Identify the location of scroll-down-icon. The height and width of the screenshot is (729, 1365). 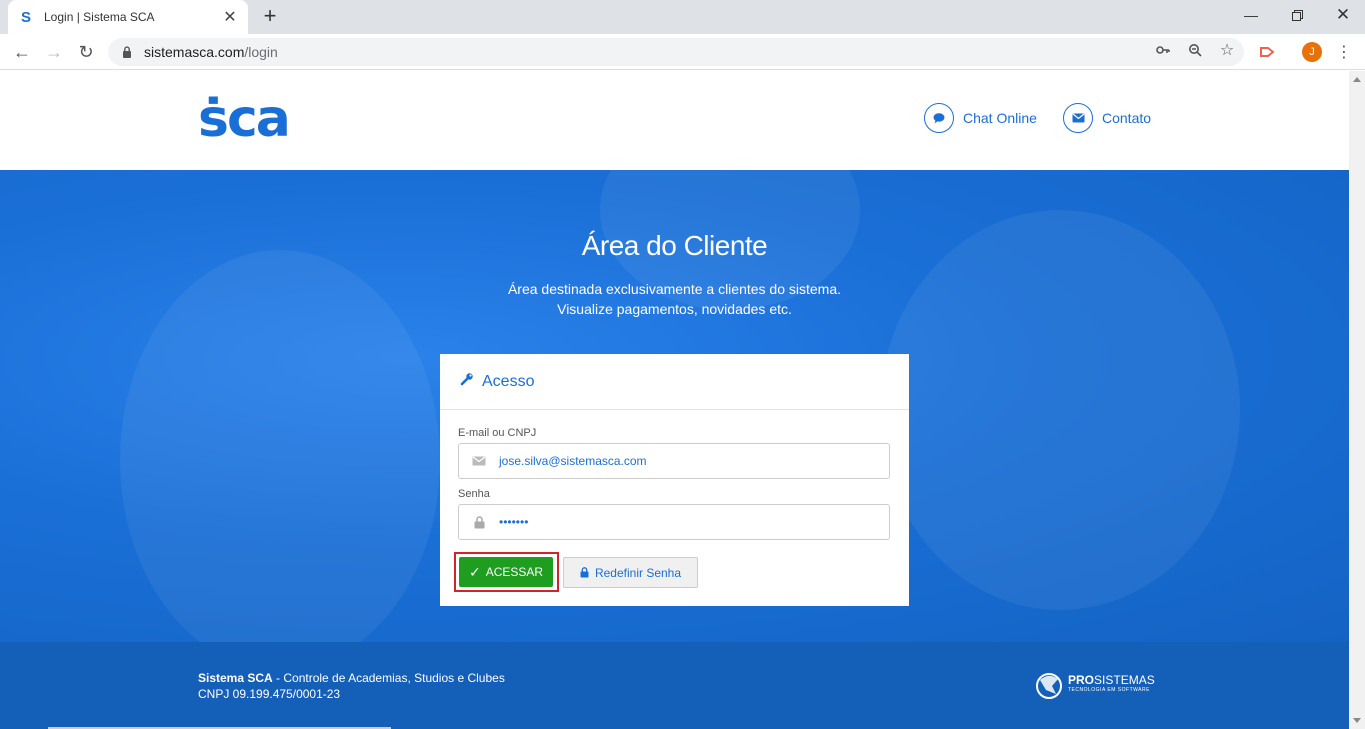
(1357, 720).